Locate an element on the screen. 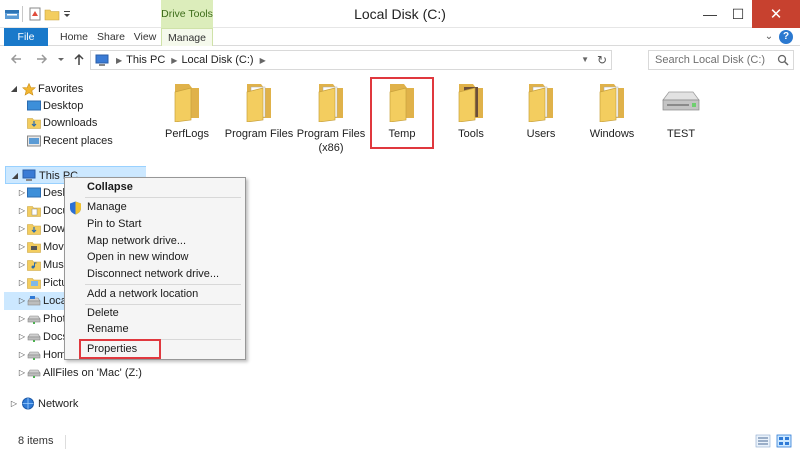 The height and width of the screenshot is (456, 800). tree-label: Dow is located at coordinates (54, 229).